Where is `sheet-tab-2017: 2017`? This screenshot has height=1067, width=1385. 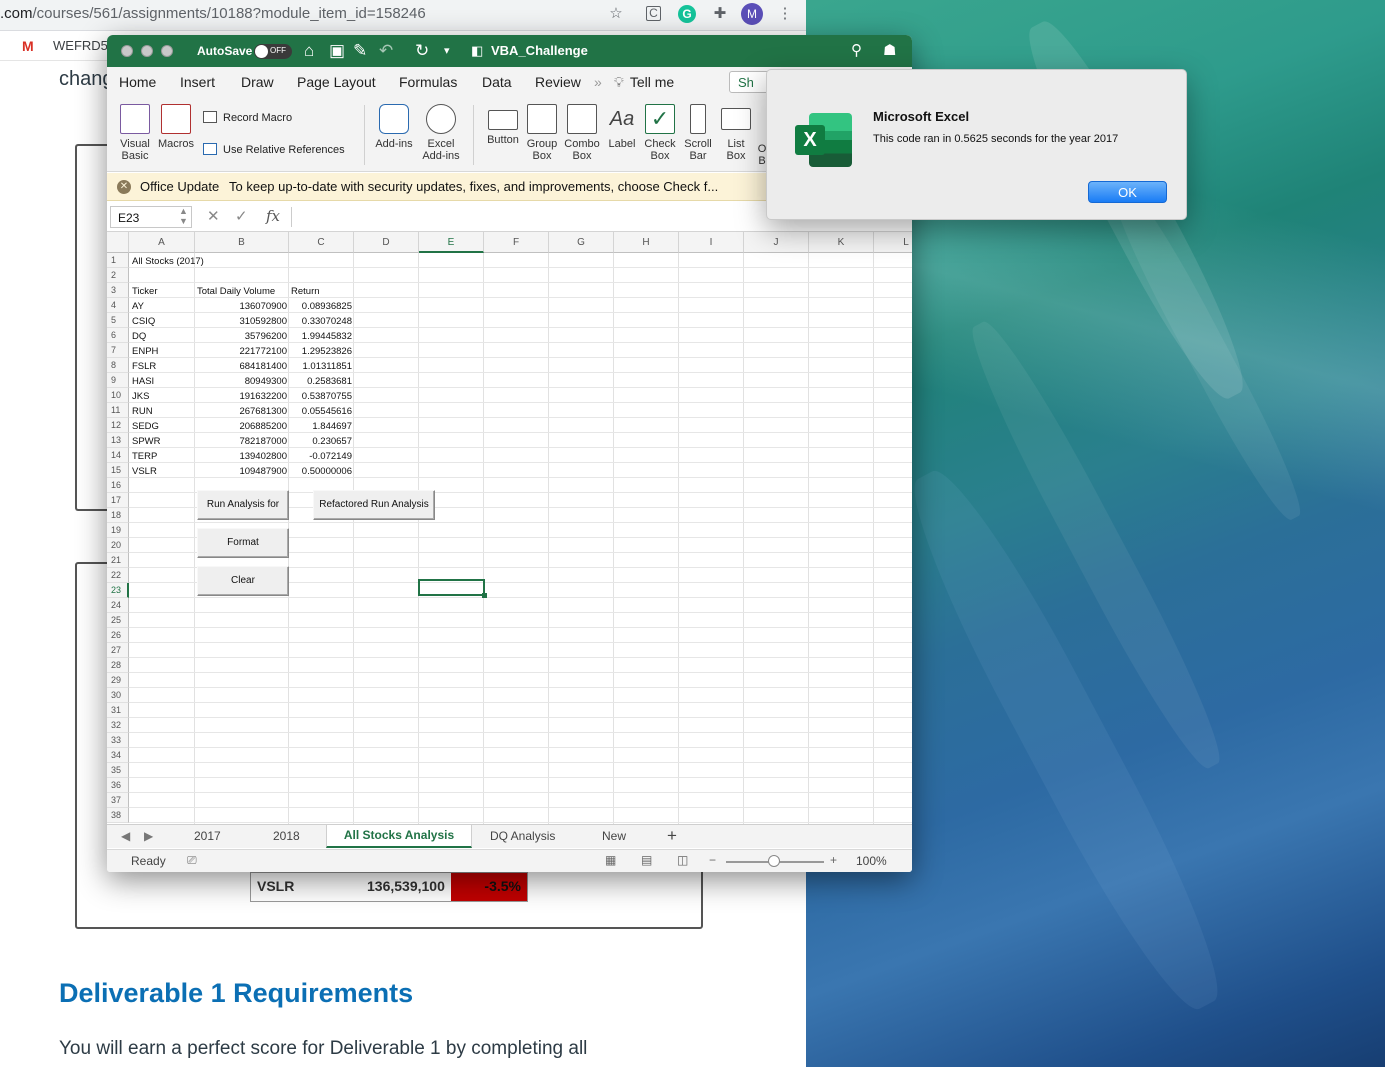 sheet-tab-2017: 2017 is located at coordinates (207, 836).